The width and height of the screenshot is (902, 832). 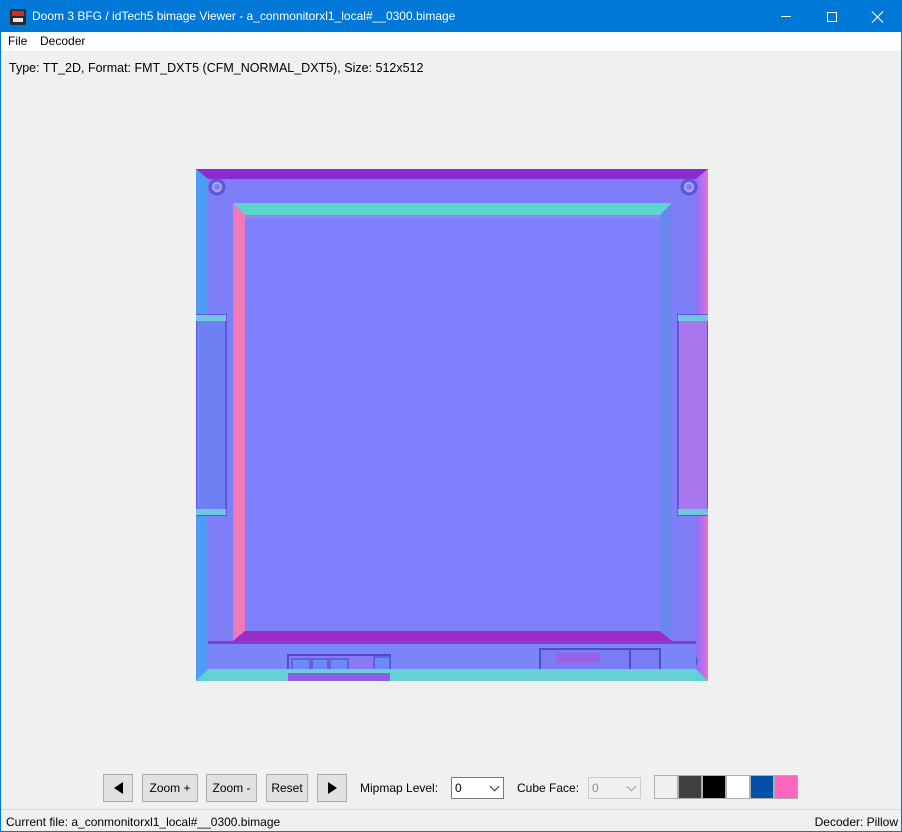 I want to click on maximize-icon, so click(x=832, y=16).